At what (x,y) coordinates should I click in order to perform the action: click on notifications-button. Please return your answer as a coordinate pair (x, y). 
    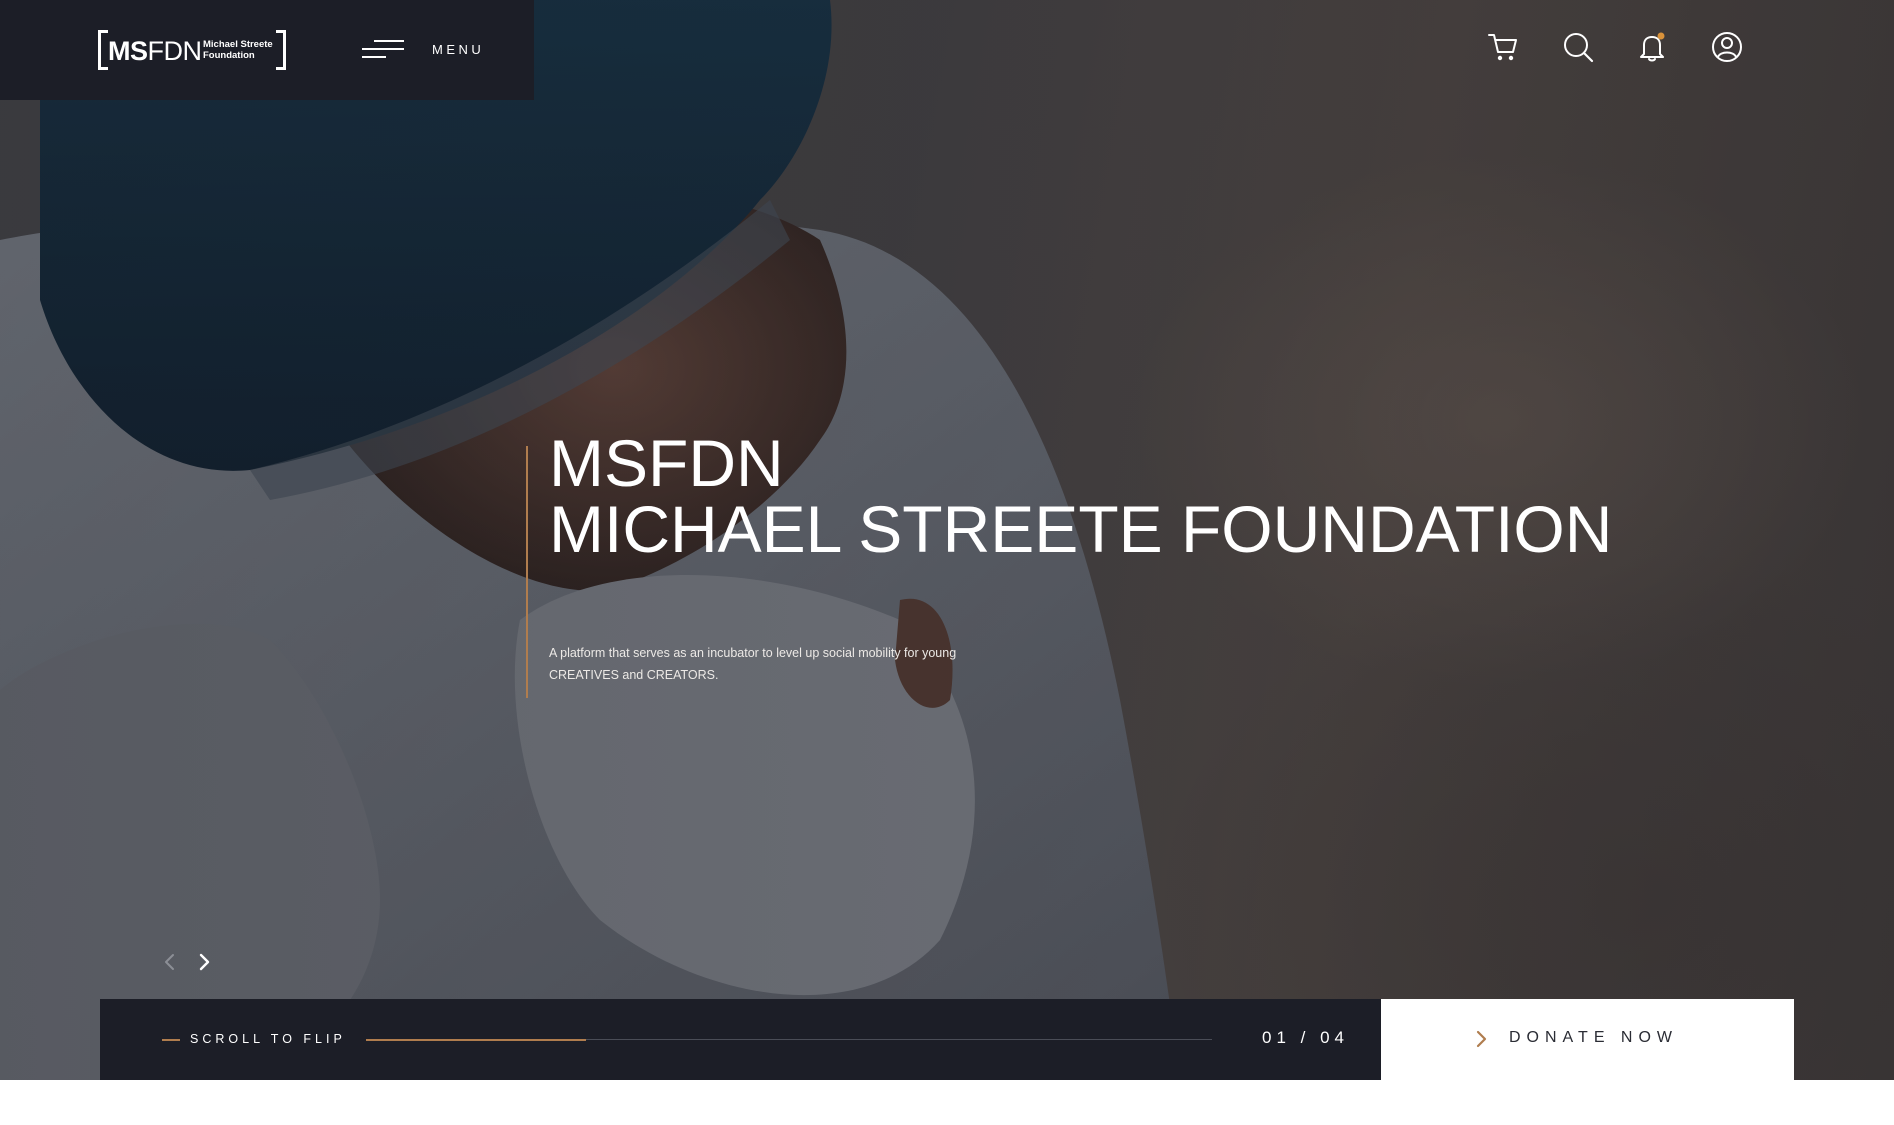
    Looking at the image, I should click on (1652, 47).